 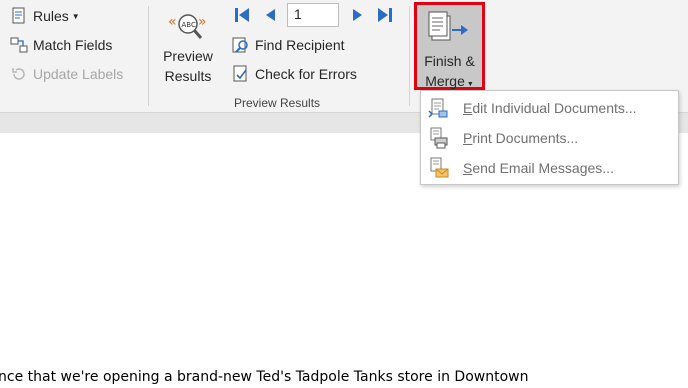 I want to click on accelerator-key: S, so click(x=468, y=168).